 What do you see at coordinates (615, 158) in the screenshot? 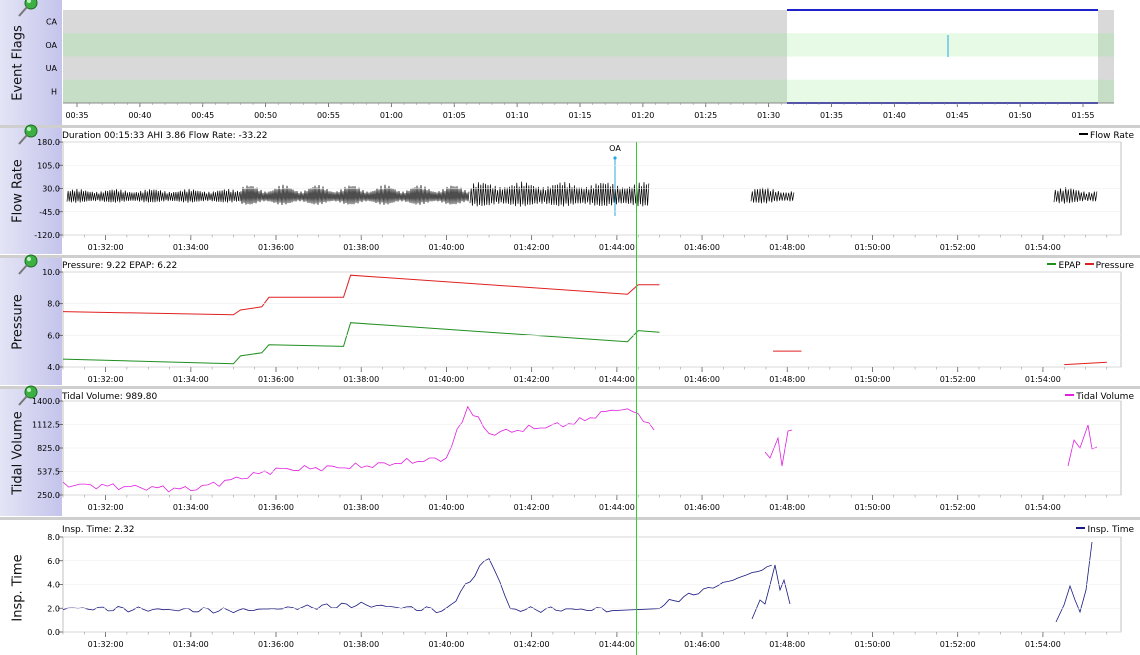
I see `oa-event-dot` at bounding box center [615, 158].